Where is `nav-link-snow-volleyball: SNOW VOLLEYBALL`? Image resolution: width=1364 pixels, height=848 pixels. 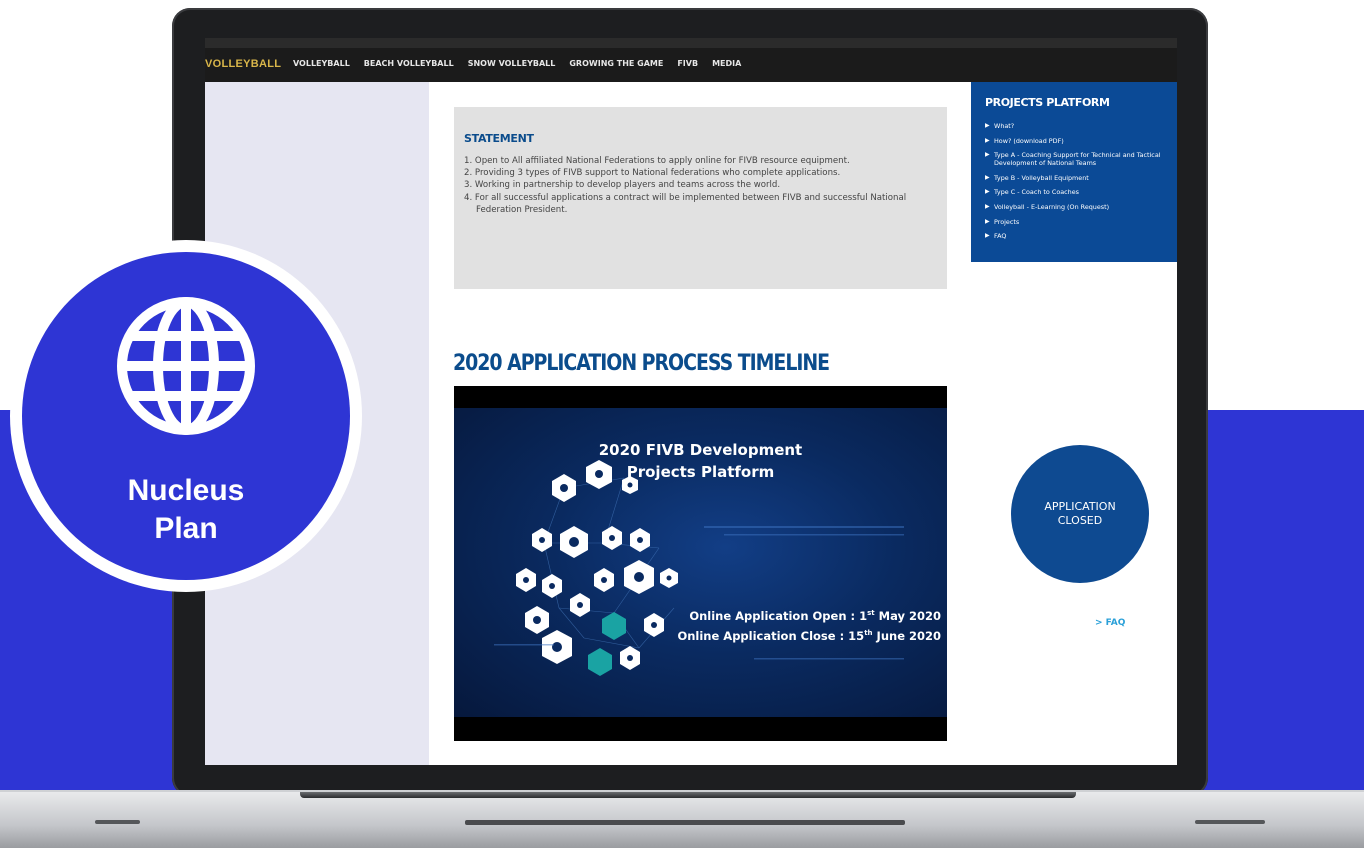
nav-link-snow-volleyball: SNOW VOLLEYBALL is located at coordinates (512, 63).